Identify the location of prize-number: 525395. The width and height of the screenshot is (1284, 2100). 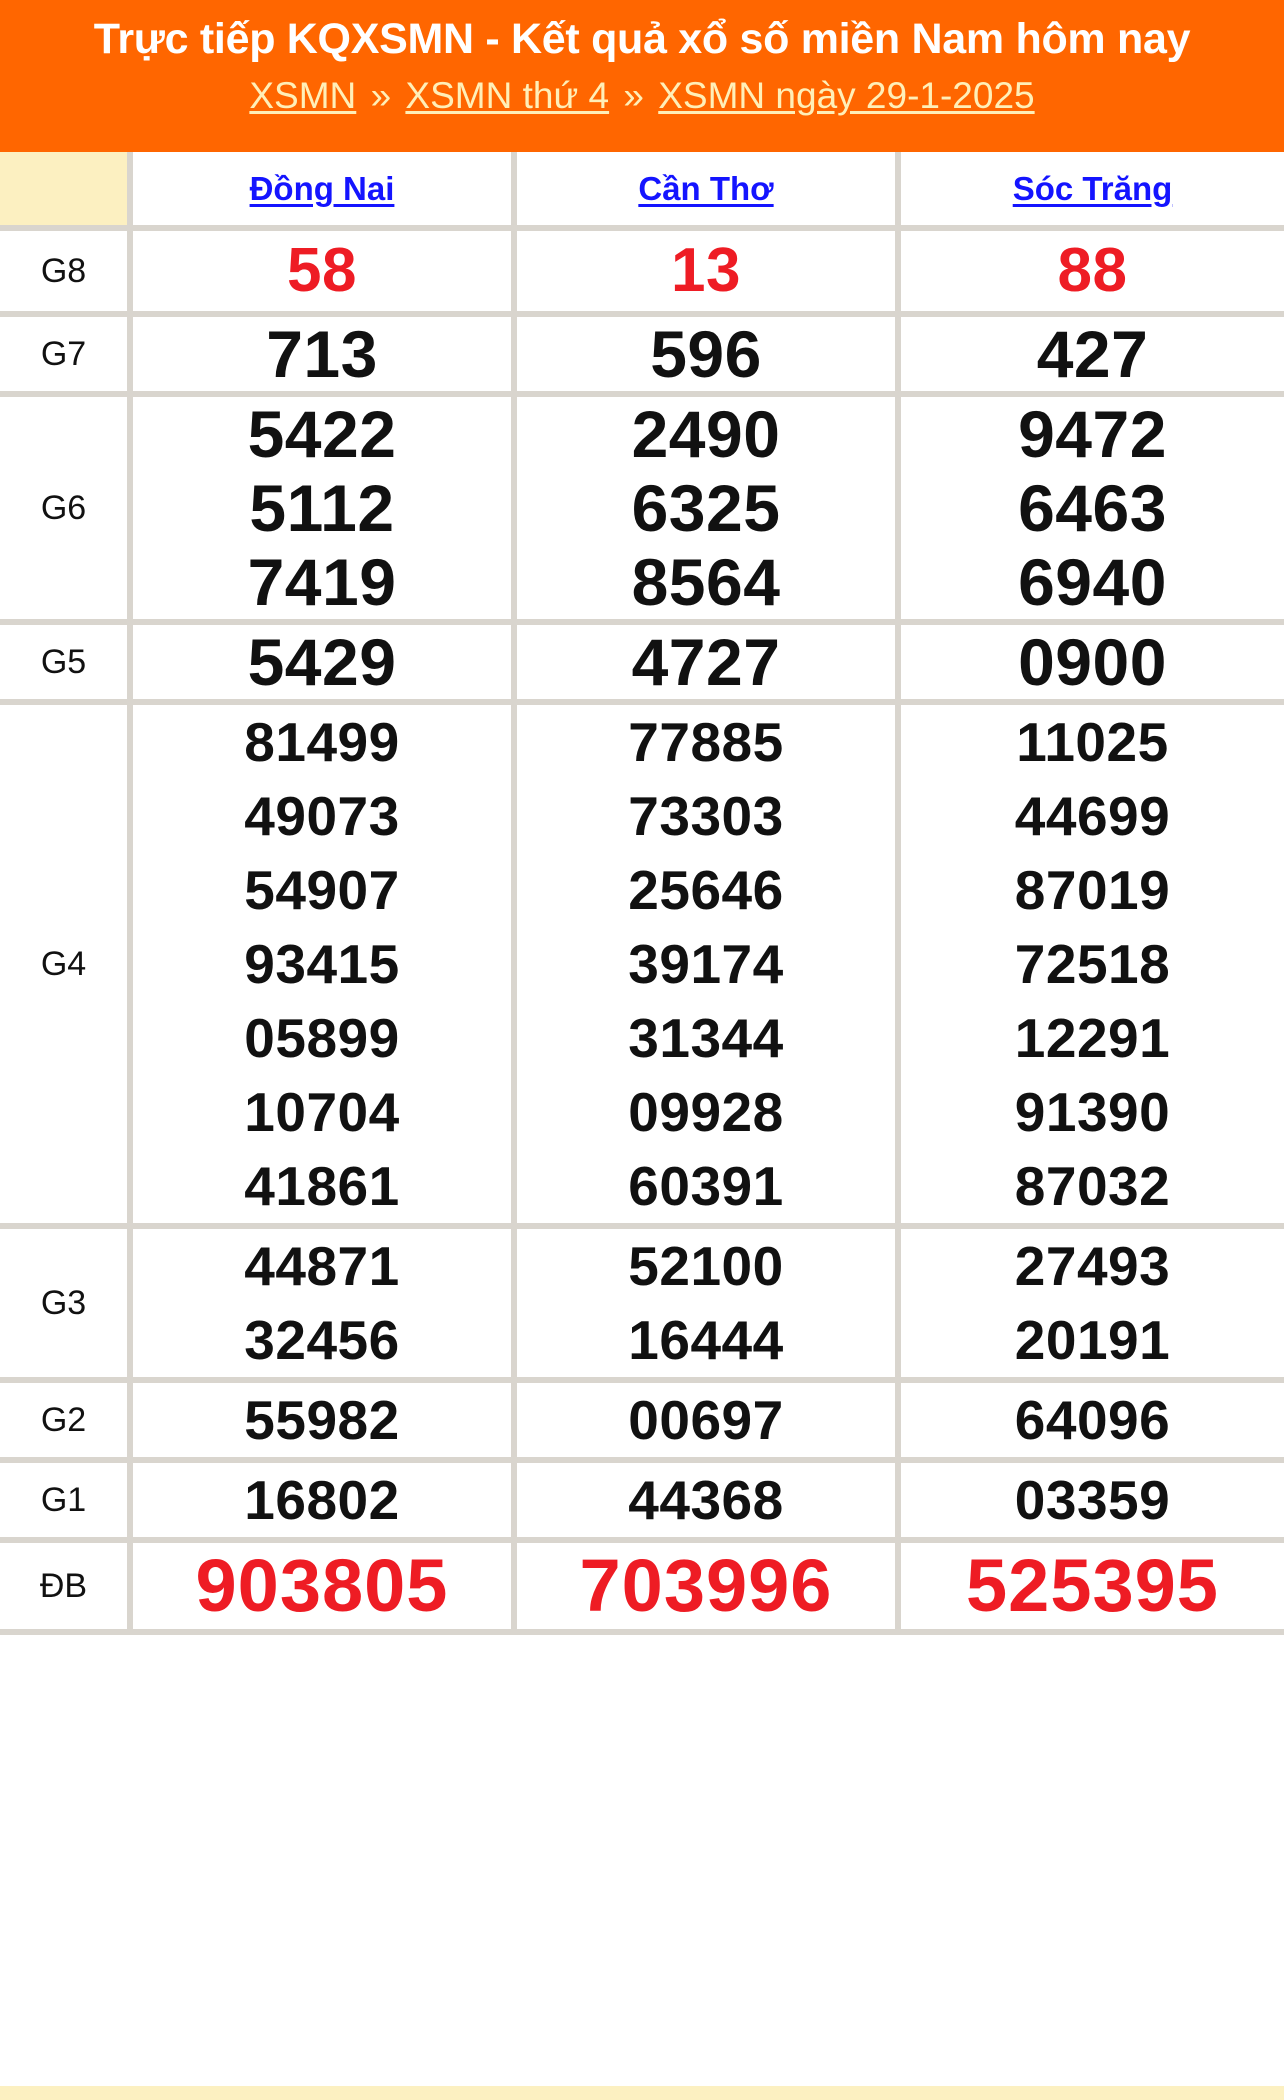
(1092, 1585).